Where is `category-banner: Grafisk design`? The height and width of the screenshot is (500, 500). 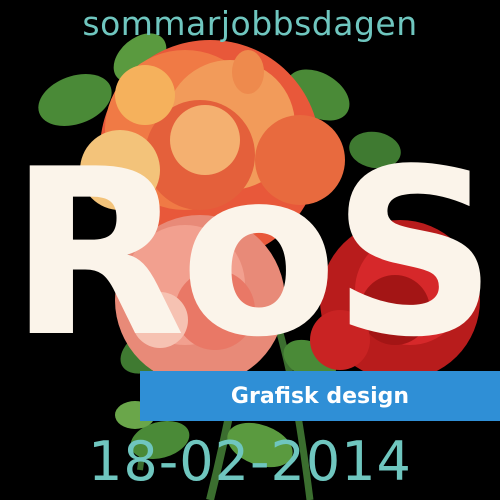 category-banner: Grafisk design is located at coordinates (320, 396).